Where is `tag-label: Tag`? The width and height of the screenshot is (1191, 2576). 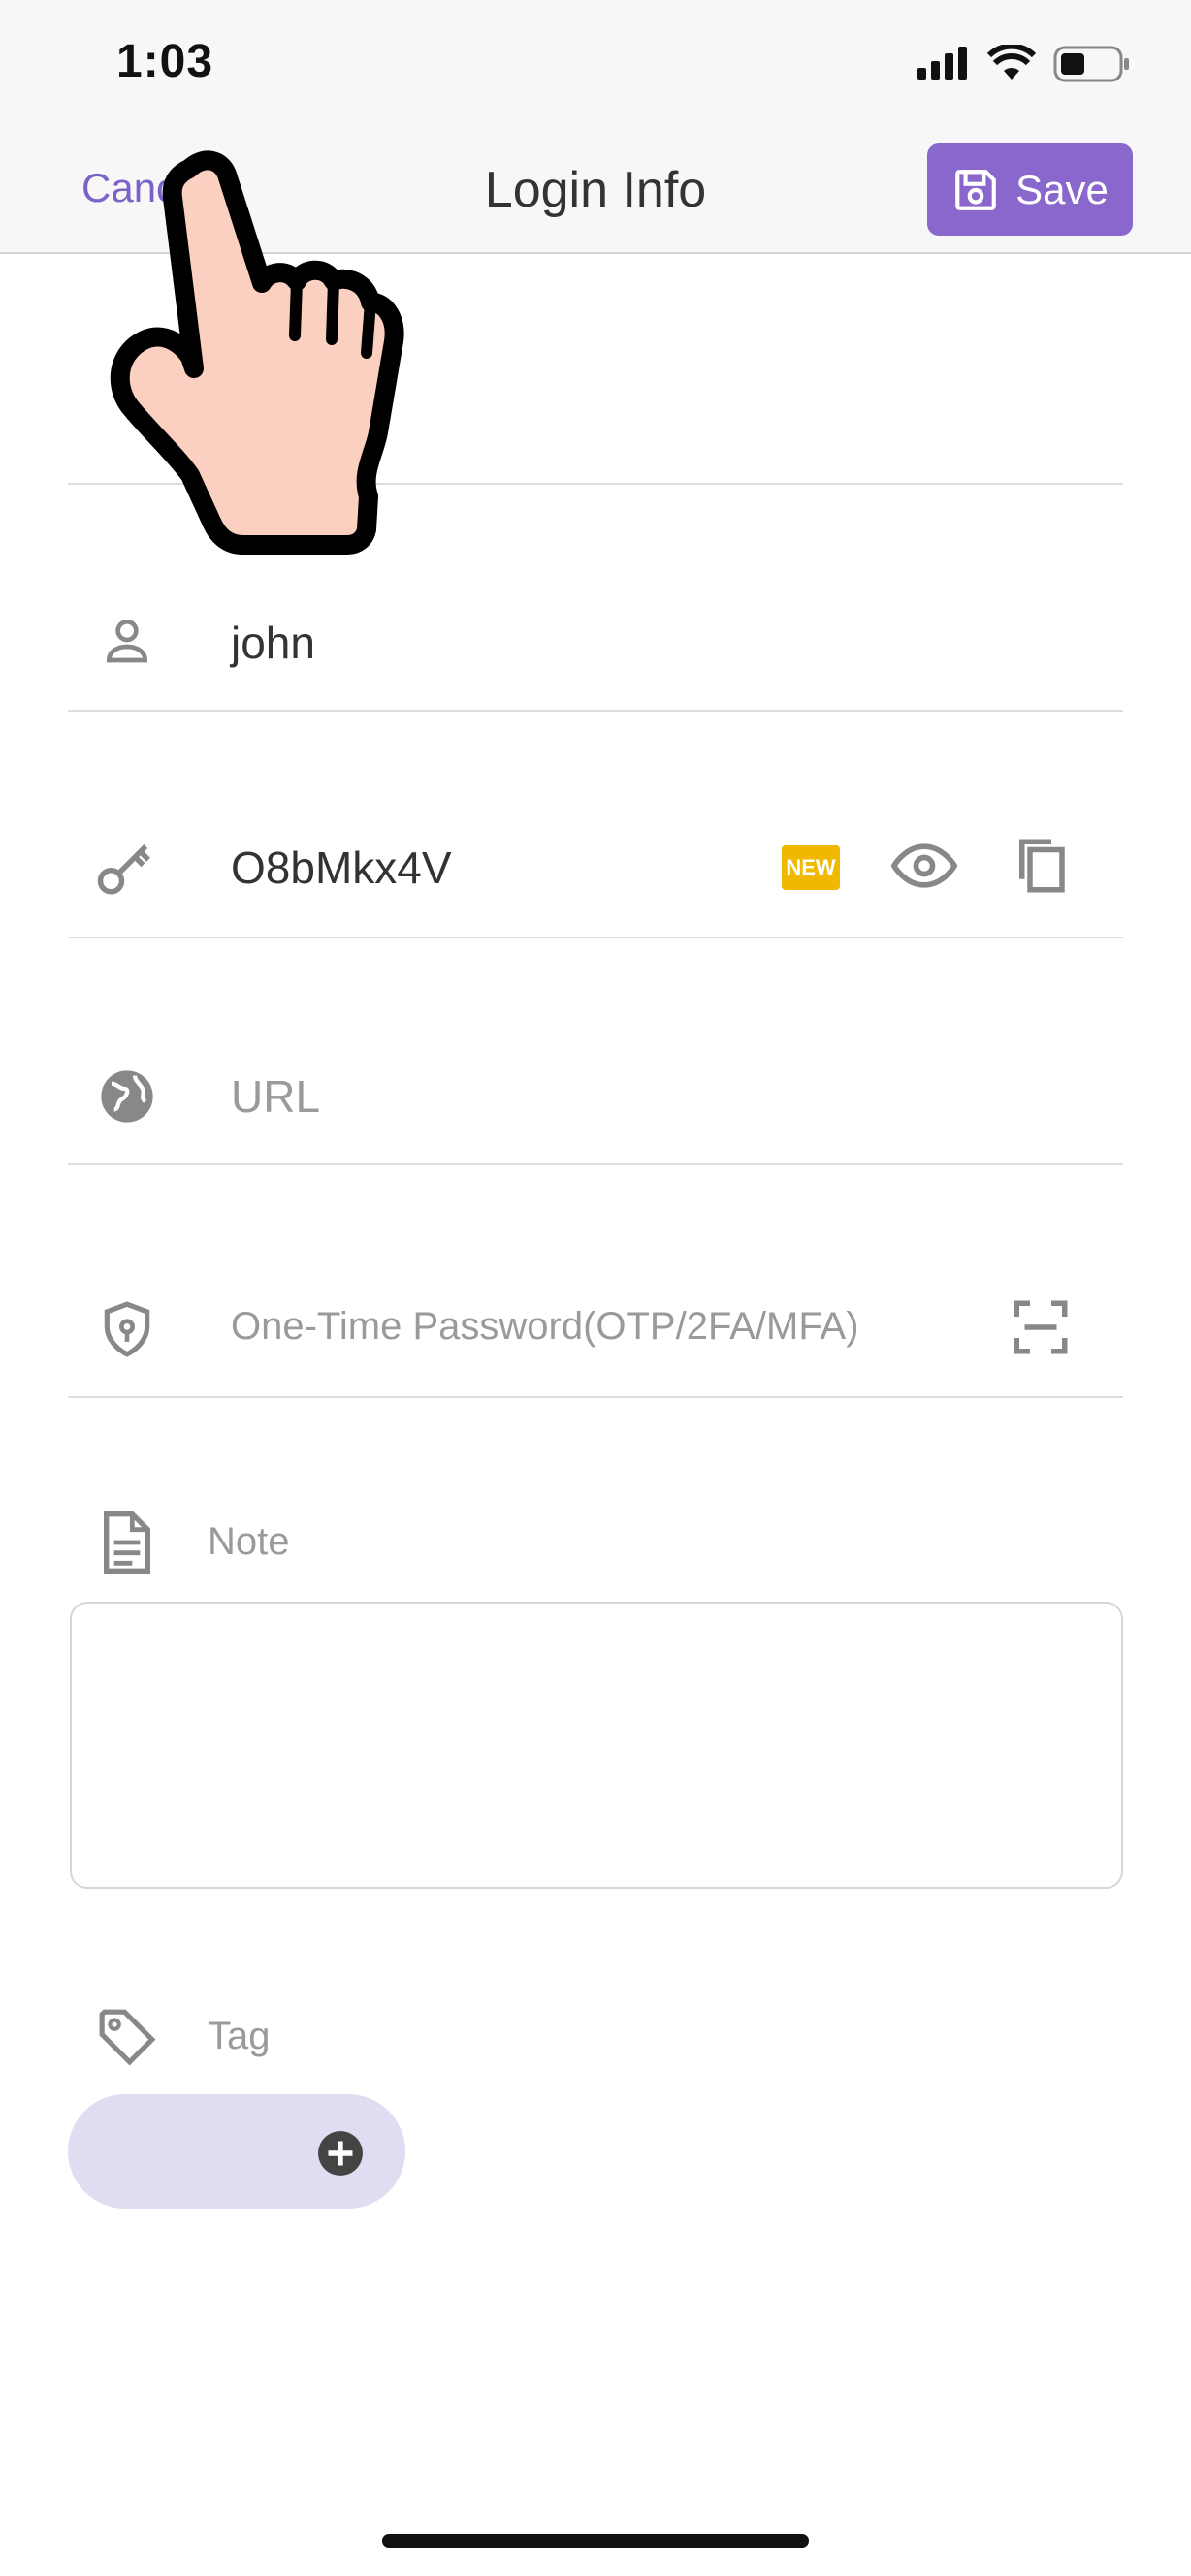
tag-label: Tag is located at coordinates (239, 2036).